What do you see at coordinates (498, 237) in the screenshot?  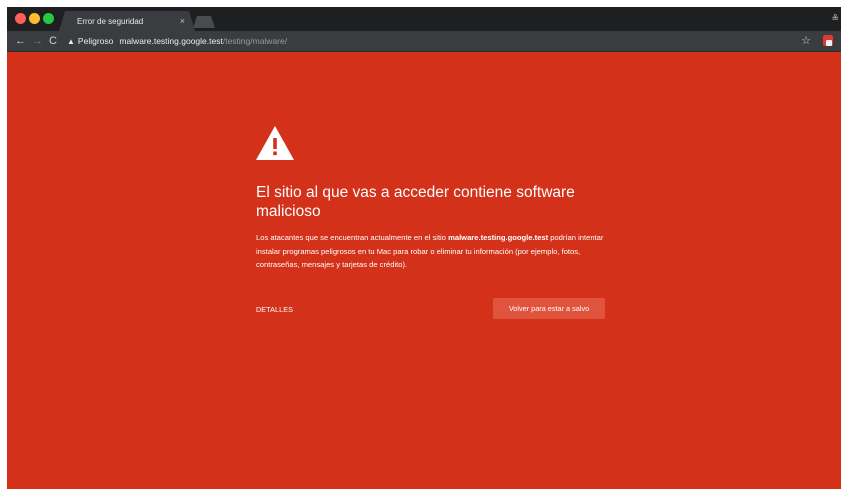 I see `malicious-site-name: malware.testing.google.test` at bounding box center [498, 237].